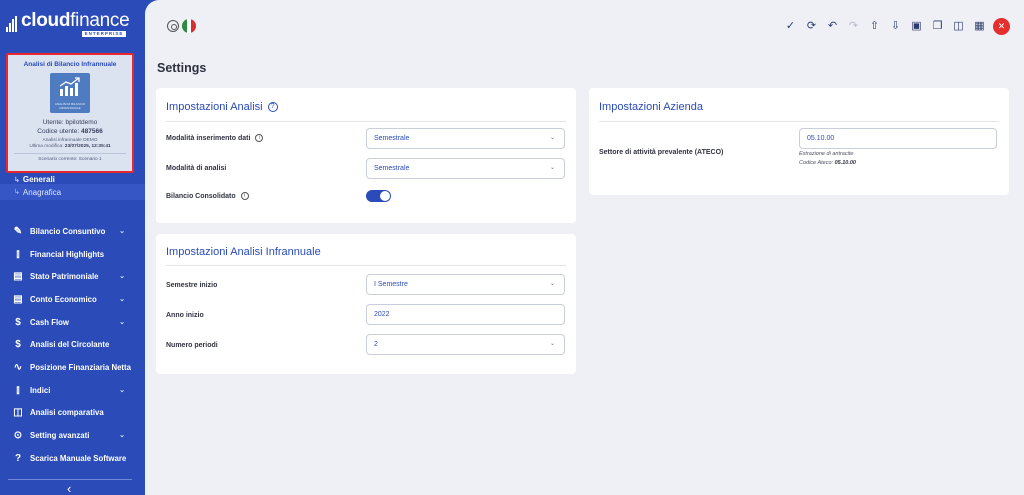 The image size is (1024, 495). I want to click on download-icon: ⇩, so click(895, 26).